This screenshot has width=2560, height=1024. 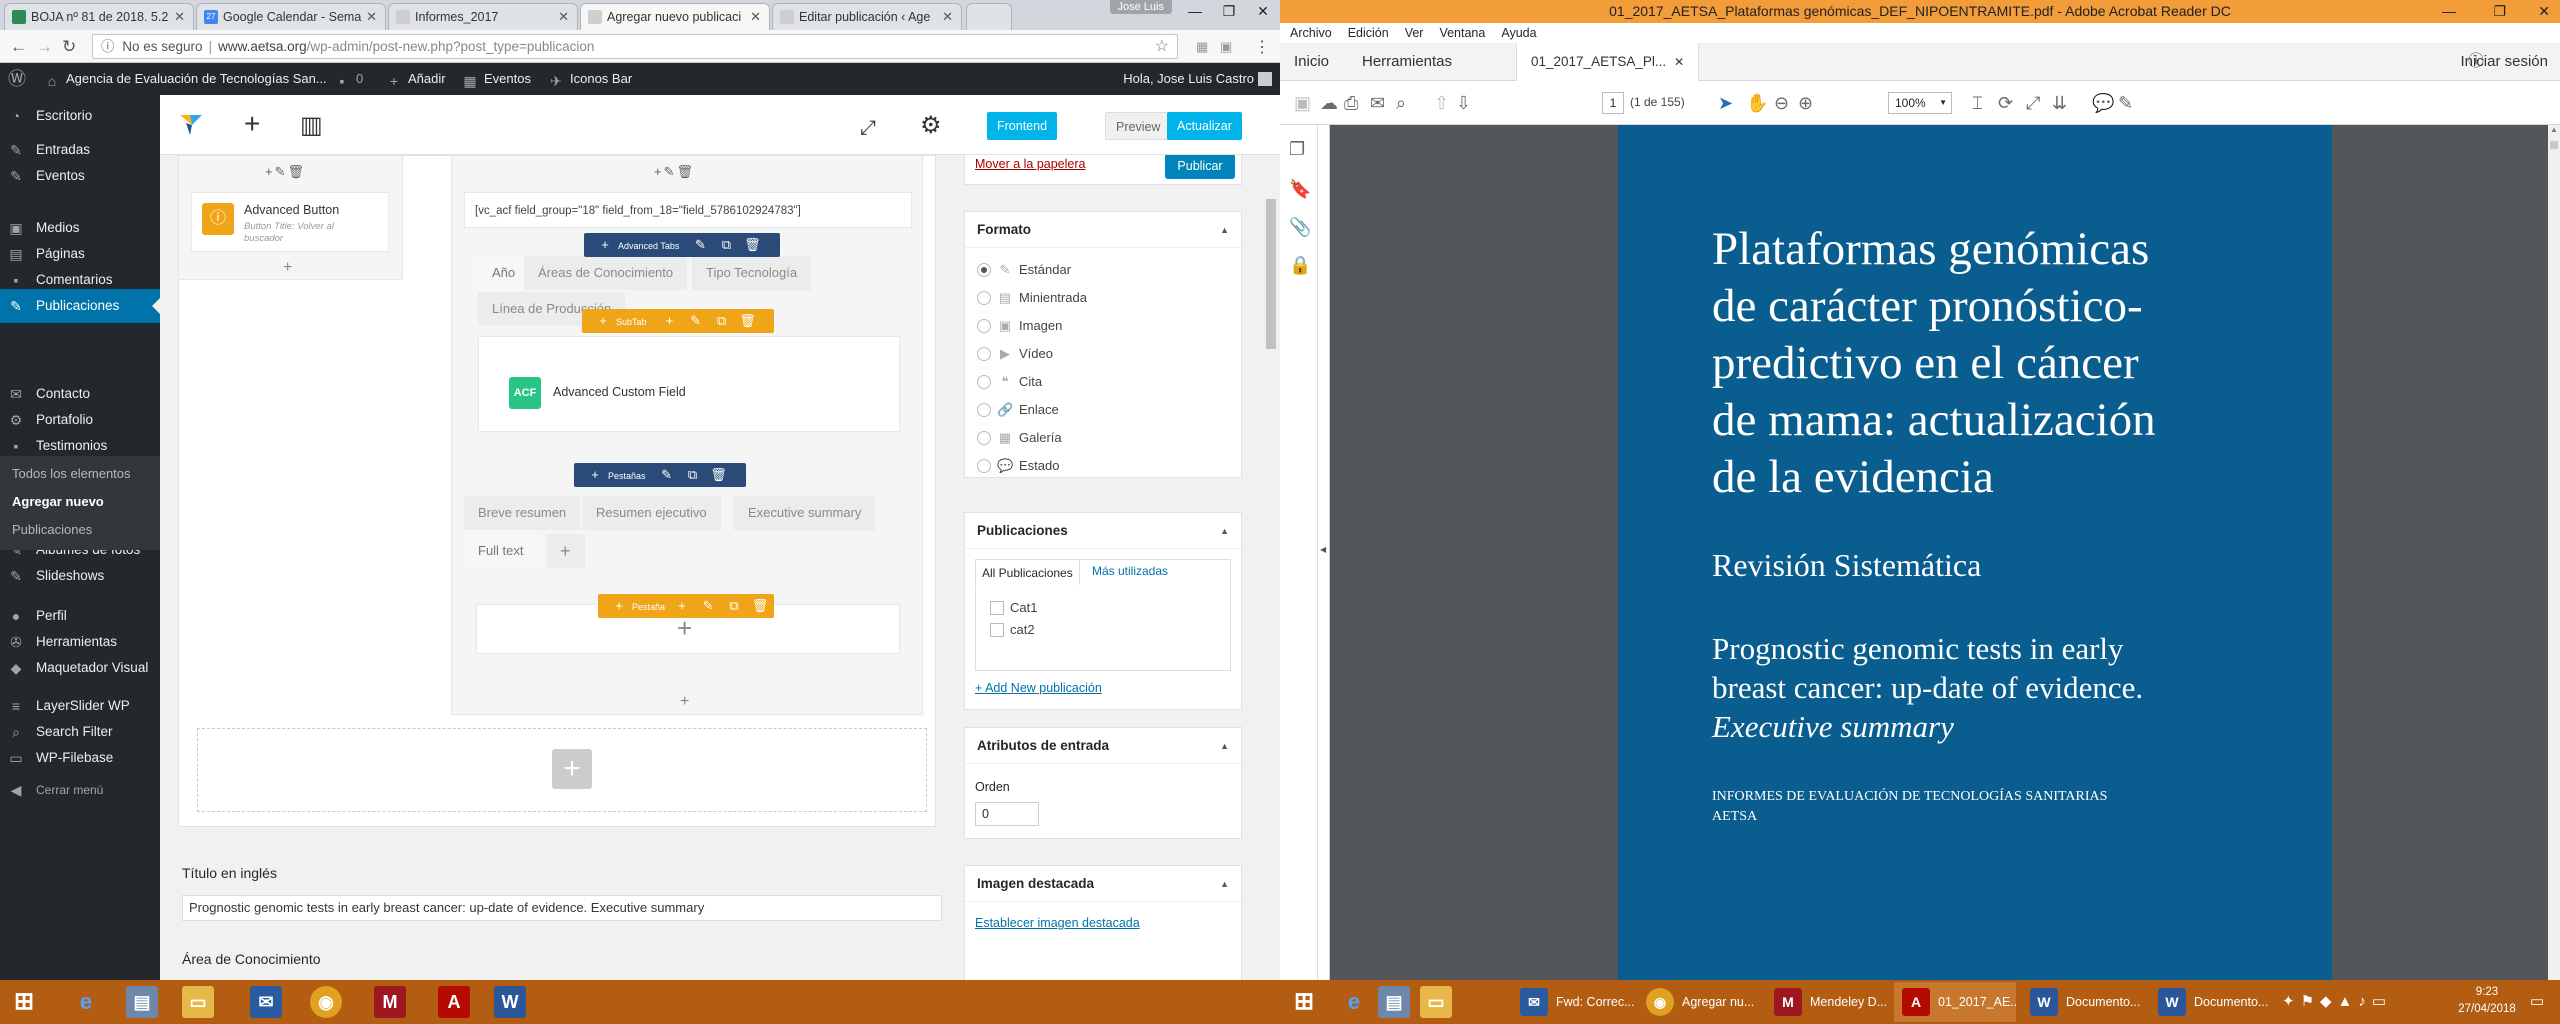 What do you see at coordinates (1920, 103) in the screenshot?
I see `zoom-select: 100% ▼` at bounding box center [1920, 103].